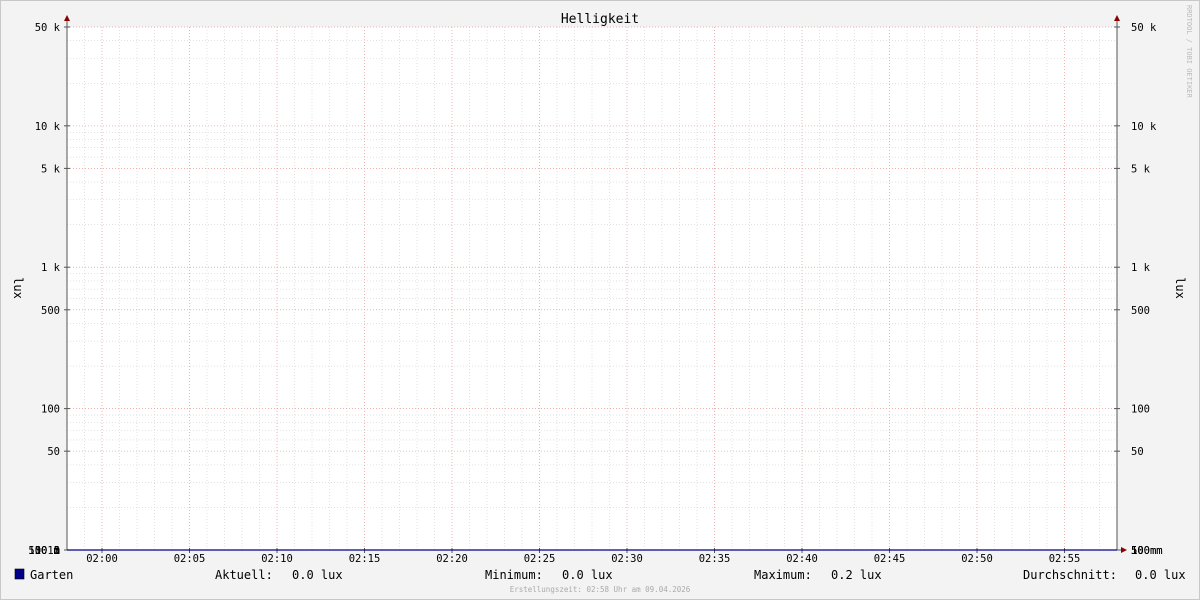 This screenshot has height=600, width=1200. I want to click on x-tick-label: 02:10, so click(277, 559).